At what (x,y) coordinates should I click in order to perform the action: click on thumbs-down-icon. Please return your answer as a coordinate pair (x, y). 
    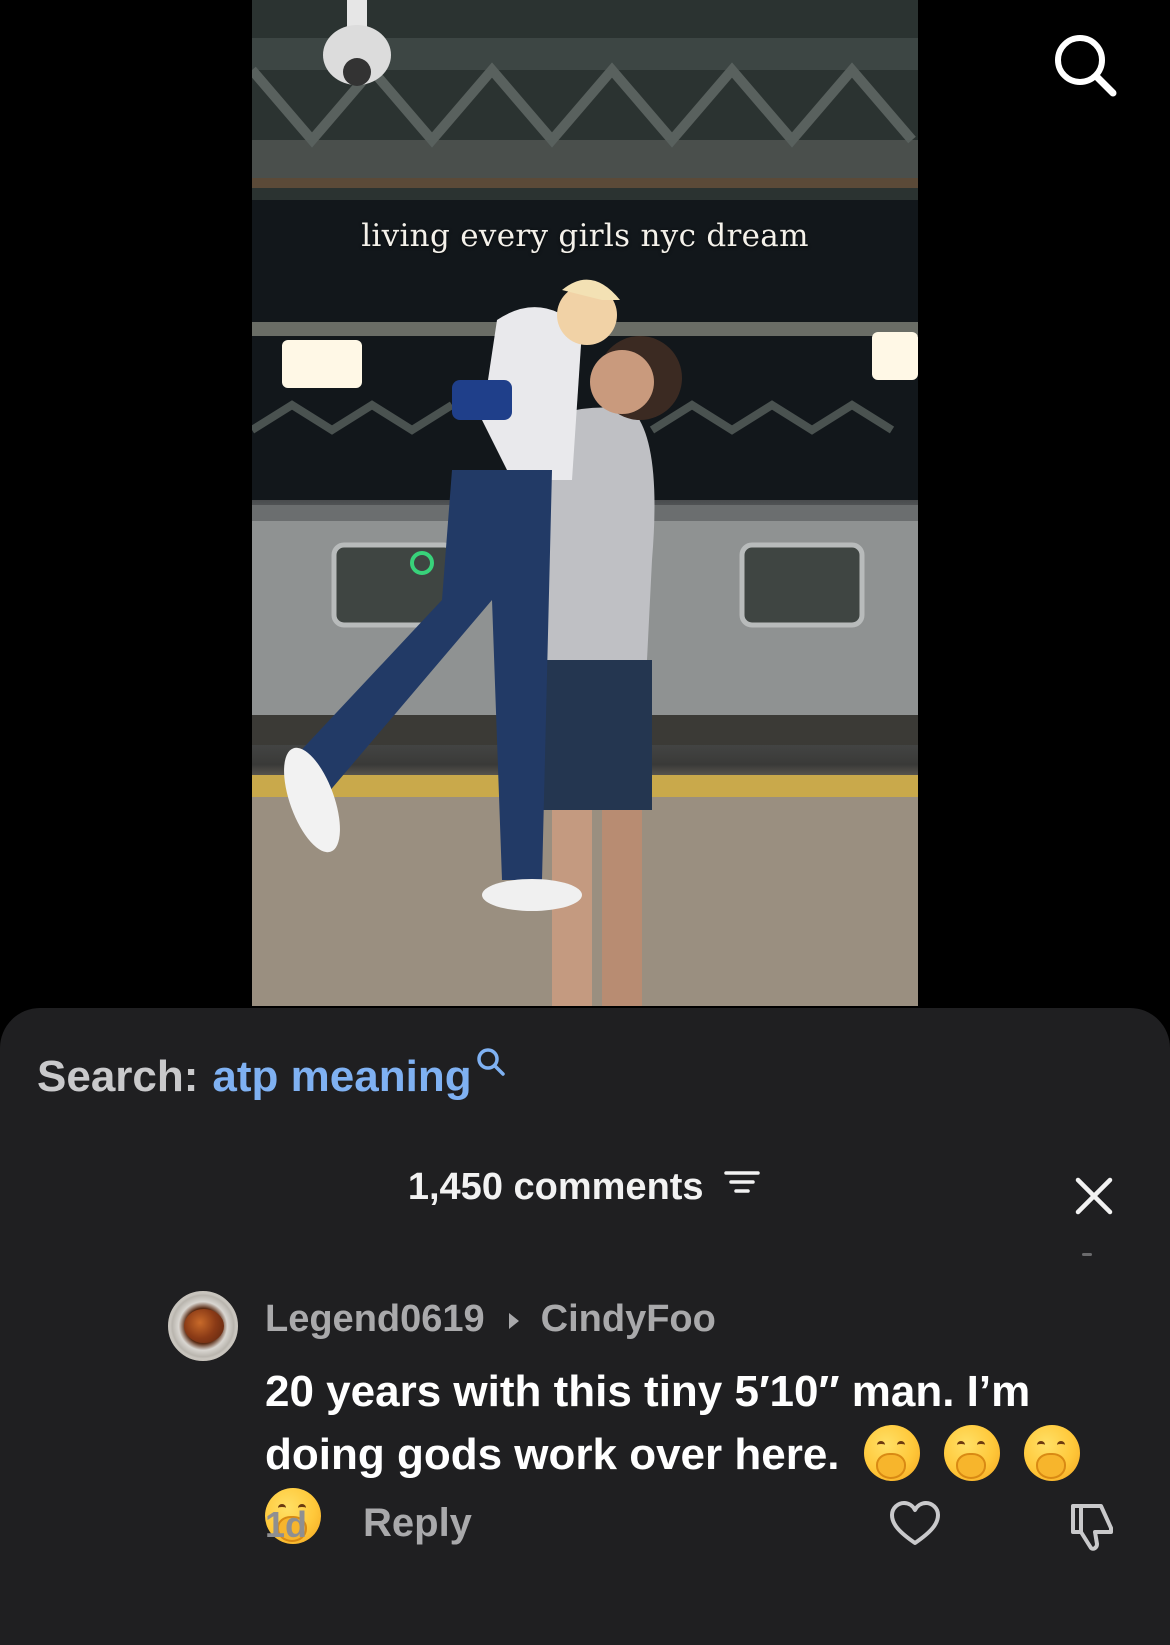
    Looking at the image, I should click on (1091, 1526).